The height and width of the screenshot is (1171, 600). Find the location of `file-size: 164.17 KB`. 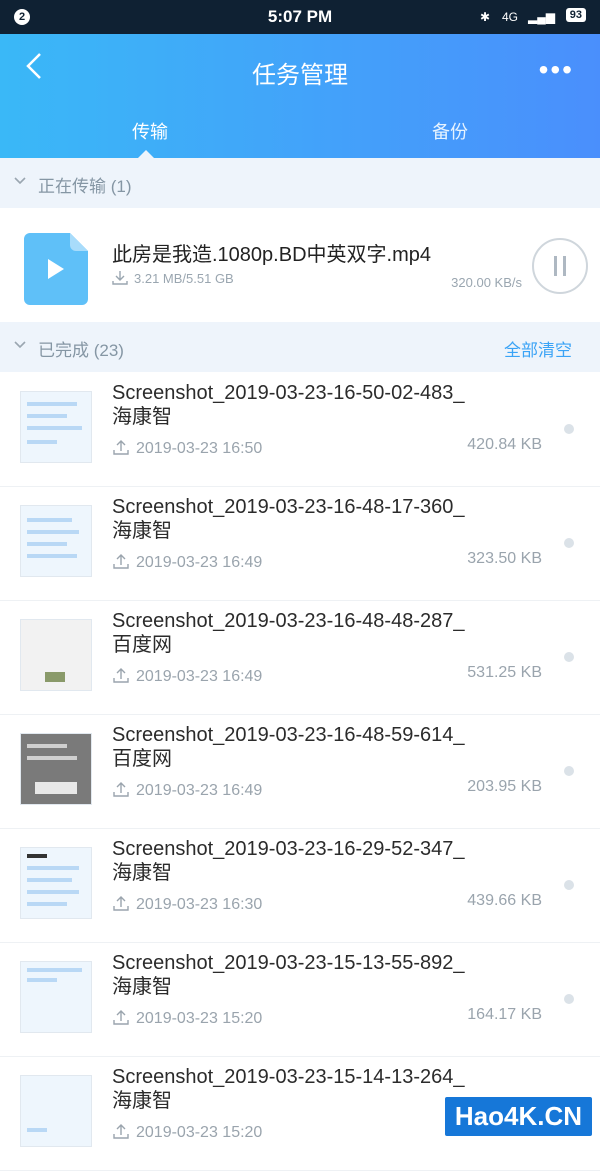

file-size: 164.17 KB is located at coordinates (504, 1014).